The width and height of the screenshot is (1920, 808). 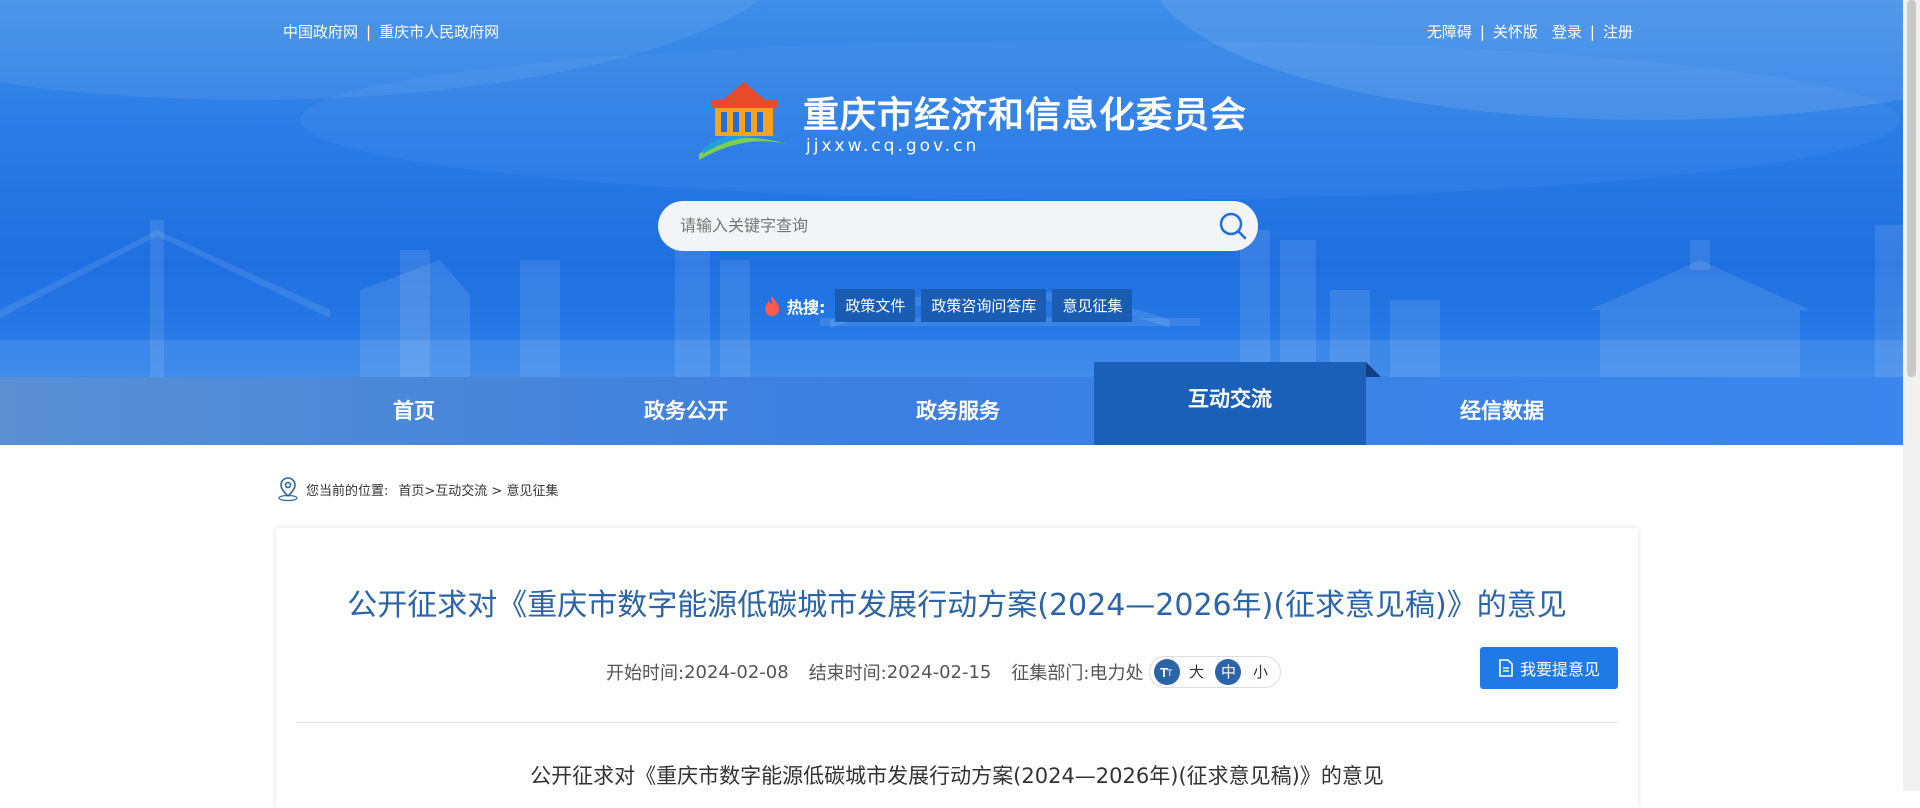 What do you see at coordinates (1025, 112) in the screenshot?
I see `site-title: 重庆市经济和信息化委员会` at bounding box center [1025, 112].